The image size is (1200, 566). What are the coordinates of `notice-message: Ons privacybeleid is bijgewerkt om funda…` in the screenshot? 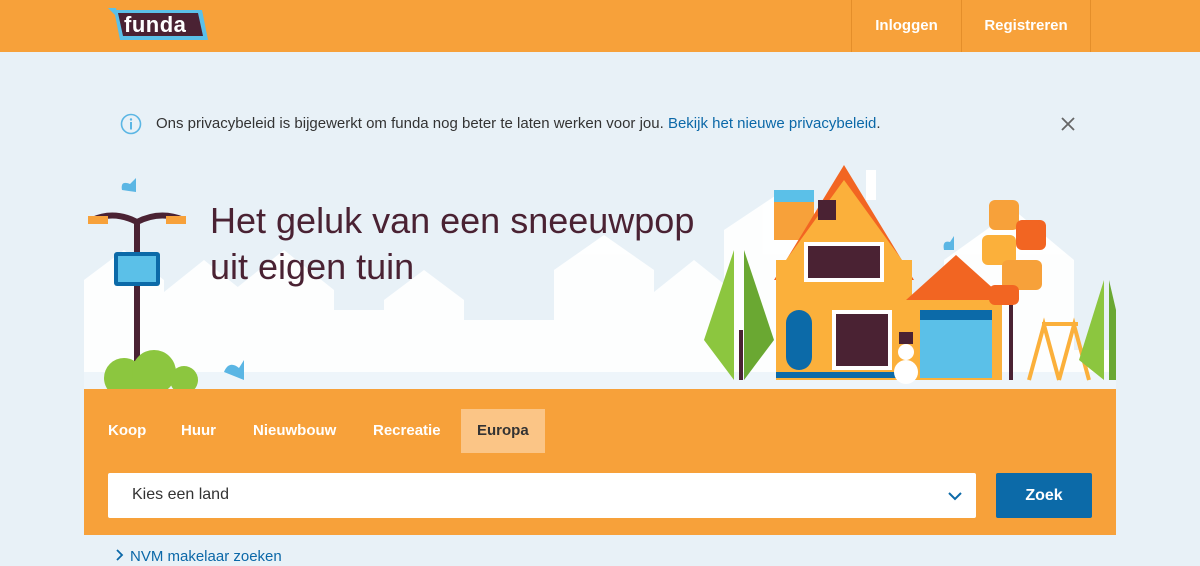 It's located at (410, 123).